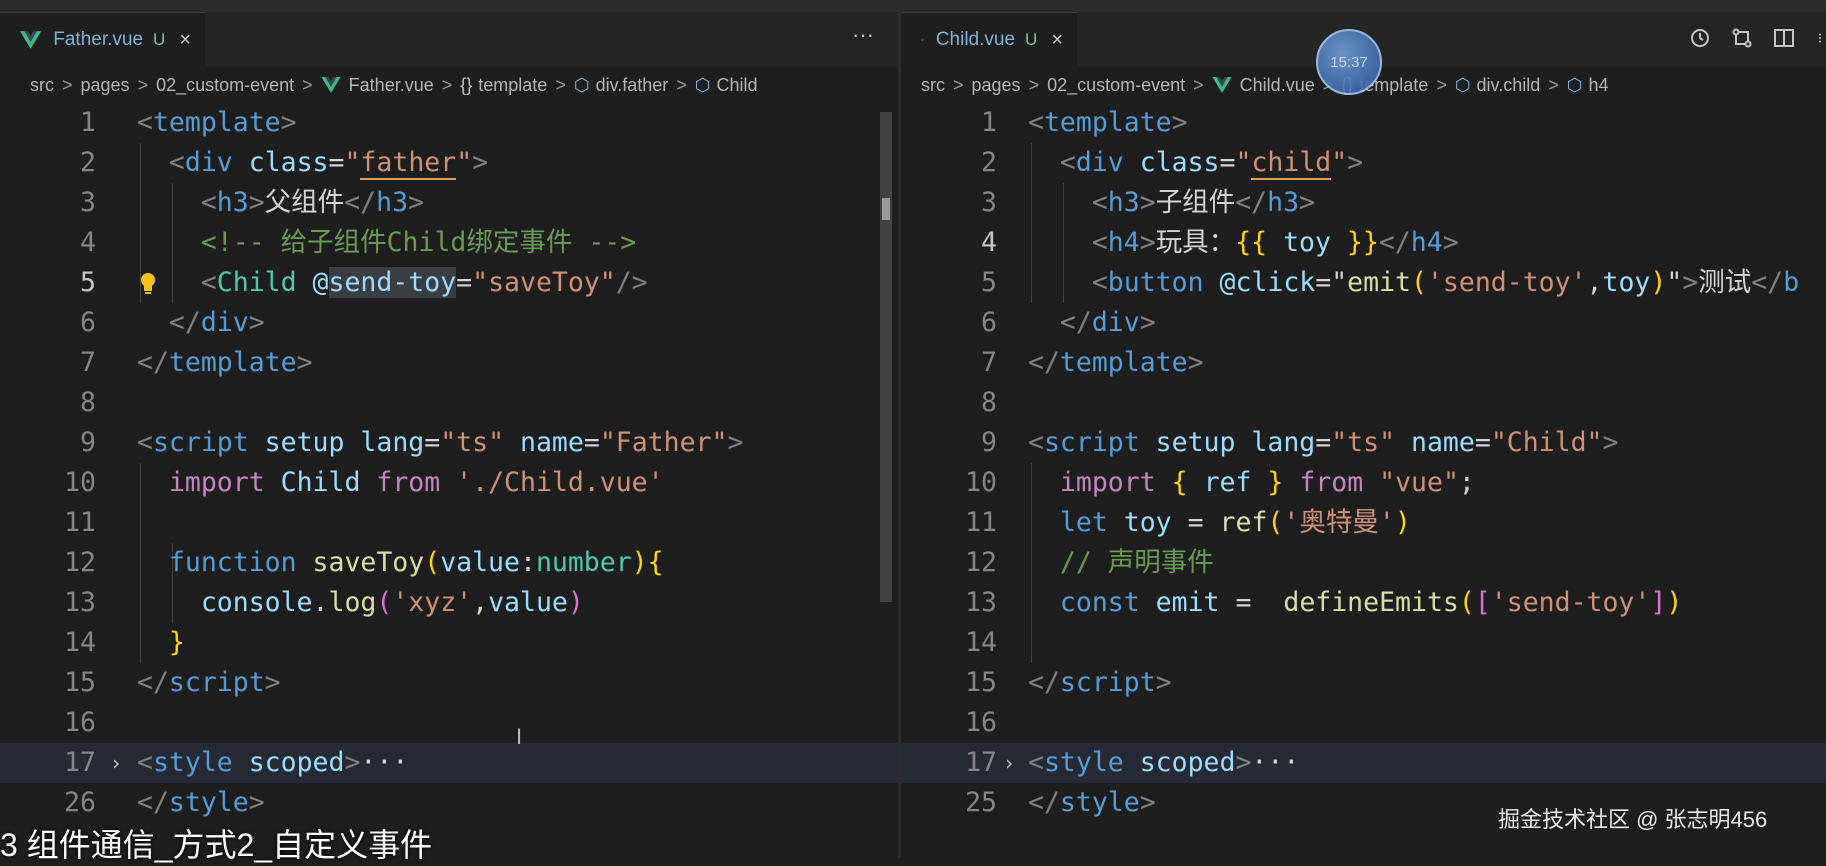 The image size is (1826, 866). I want to click on tab-father-vue: Father.vue U ×, so click(102, 39).